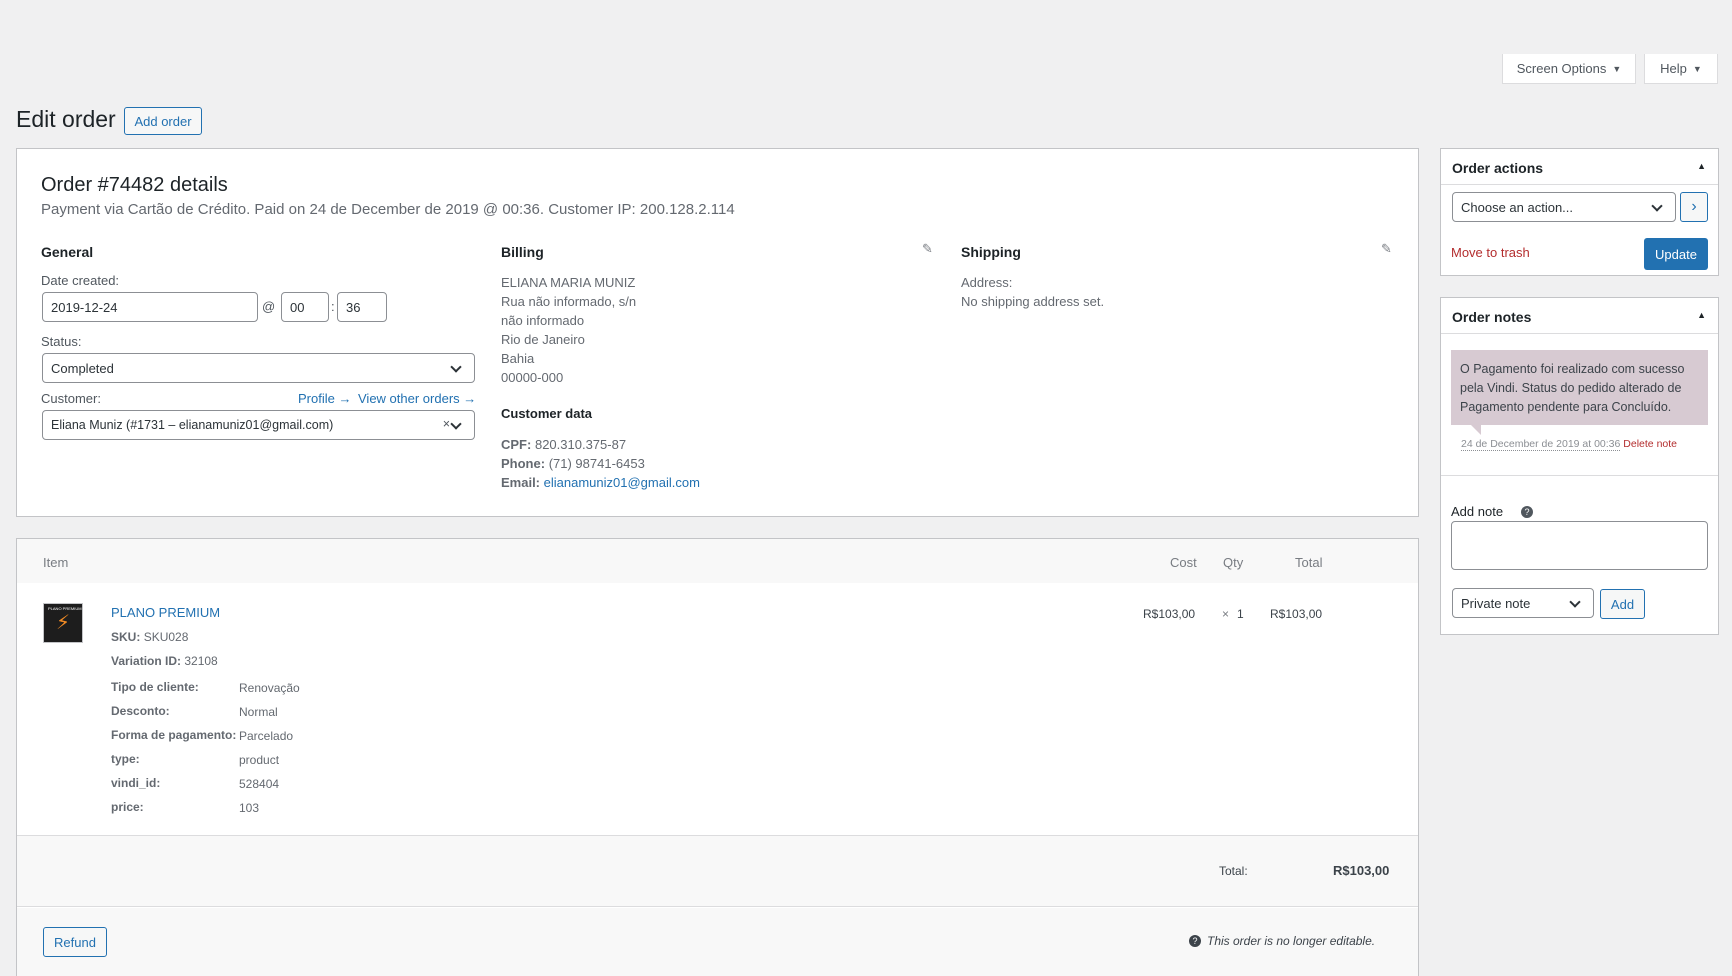  Describe the element at coordinates (523, 463) in the screenshot. I see `phone-label: Phone:` at that location.